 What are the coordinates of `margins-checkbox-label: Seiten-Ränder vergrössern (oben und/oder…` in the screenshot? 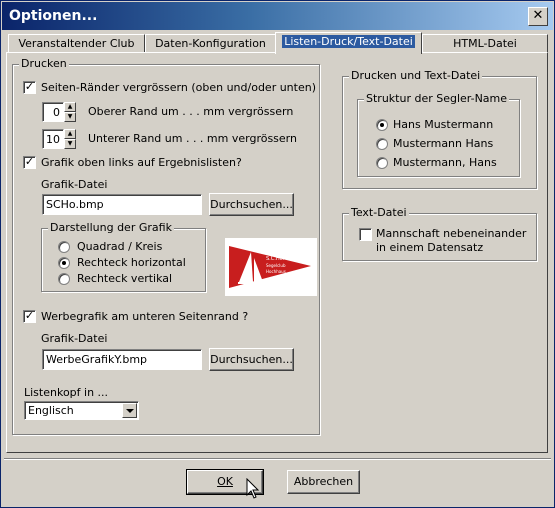 It's located at (178, 87).